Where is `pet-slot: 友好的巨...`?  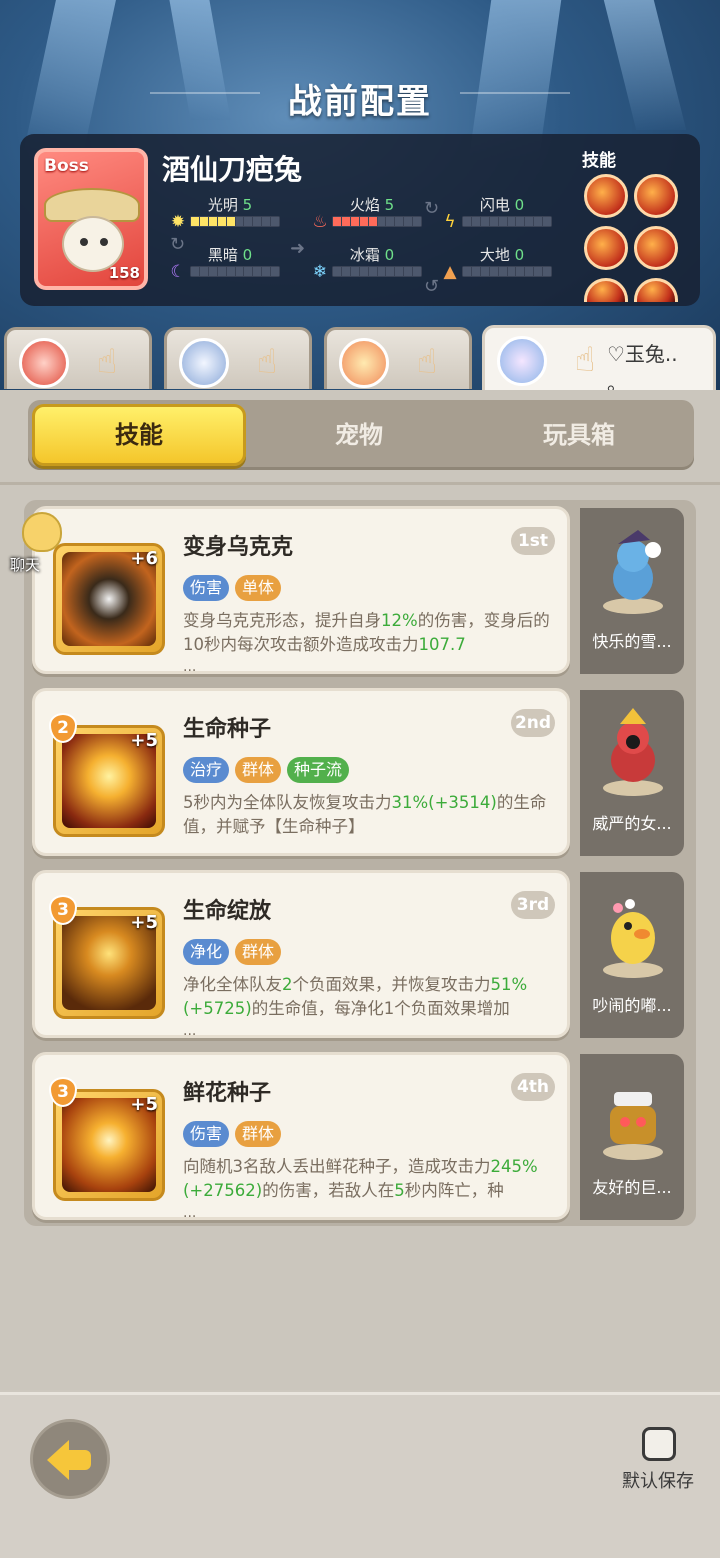 pet-slot: 友好的巨... is located at coordinates (632, 1137).